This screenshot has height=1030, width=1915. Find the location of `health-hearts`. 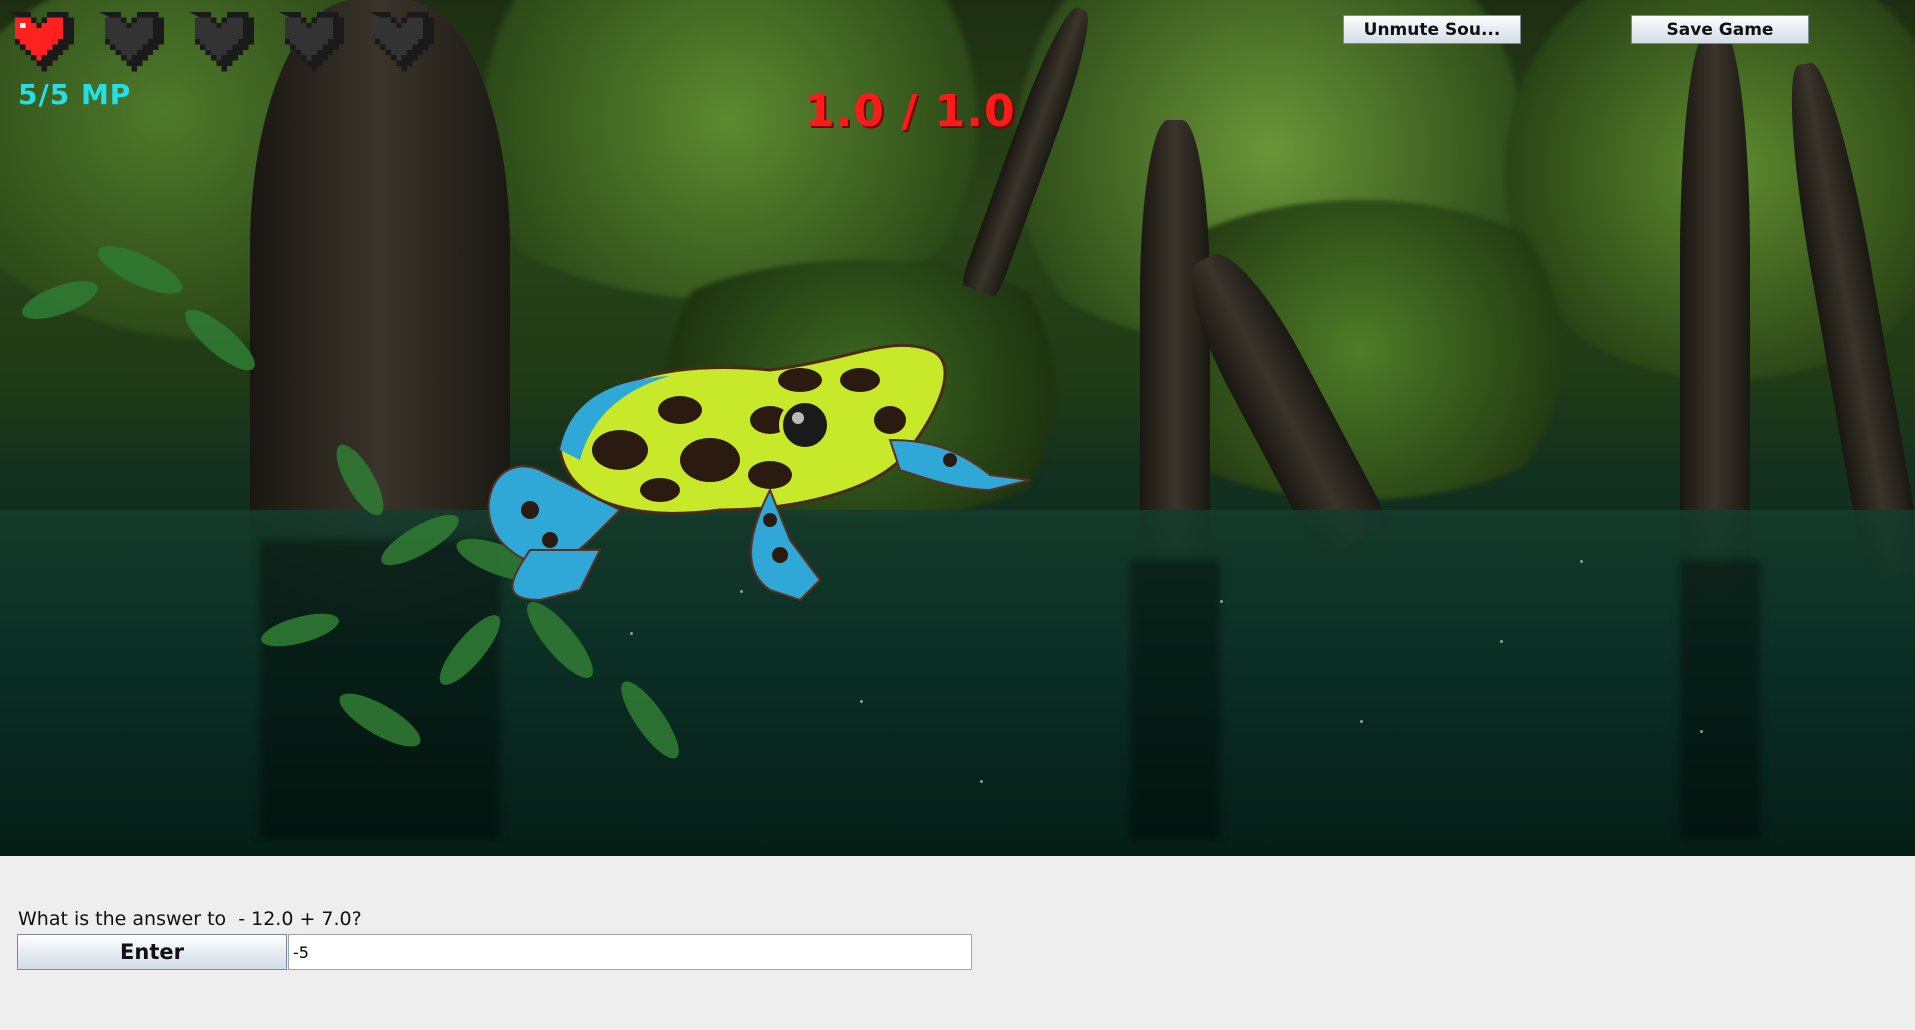

health-hearts is located at coordinates (219, 39).